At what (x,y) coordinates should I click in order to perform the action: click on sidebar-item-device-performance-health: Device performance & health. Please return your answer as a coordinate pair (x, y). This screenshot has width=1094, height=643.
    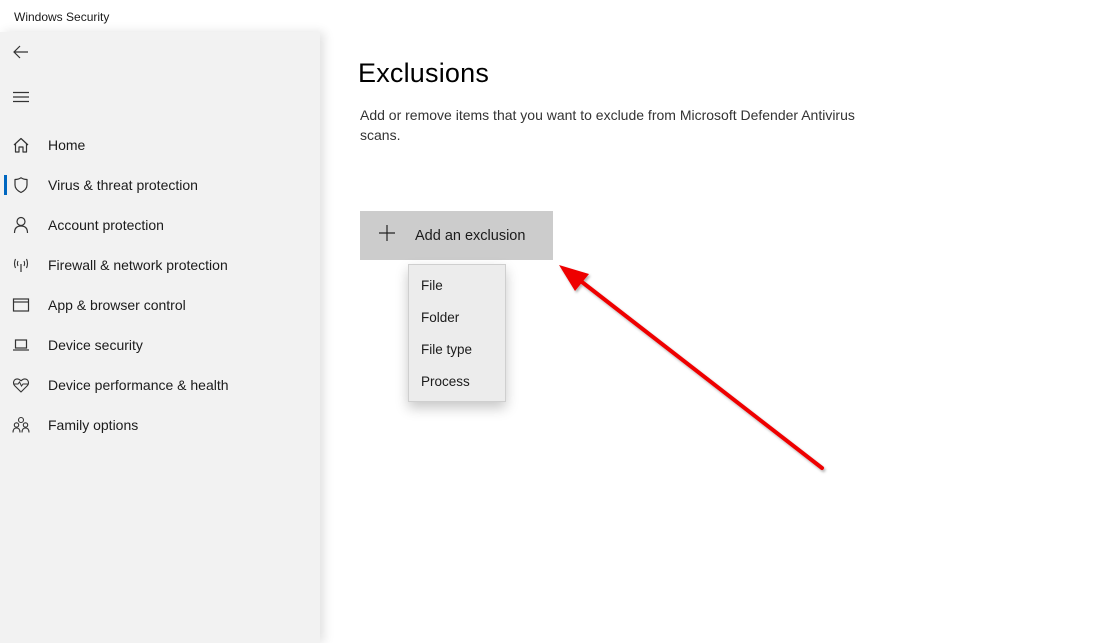
    Looking at the image, I should click on (160, 385).